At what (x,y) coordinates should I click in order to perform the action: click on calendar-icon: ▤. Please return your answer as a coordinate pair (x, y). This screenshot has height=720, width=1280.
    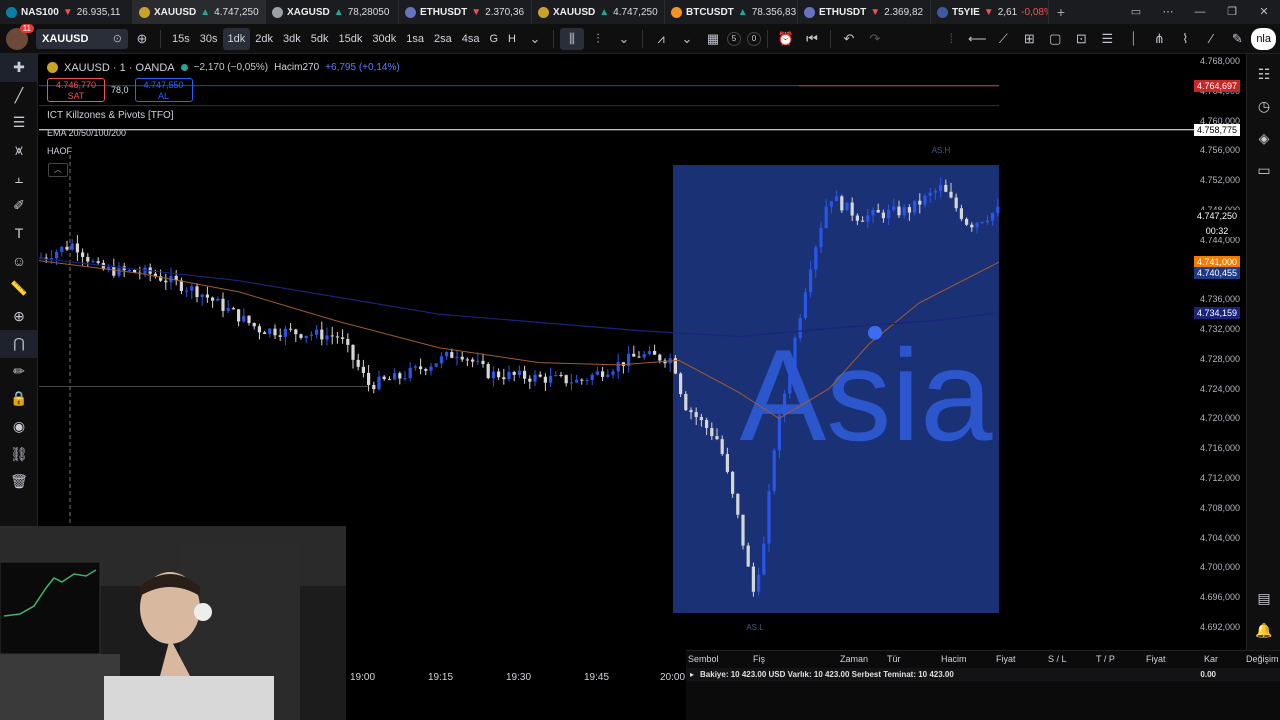
    Looking at the image, I should click on (1263, 598).